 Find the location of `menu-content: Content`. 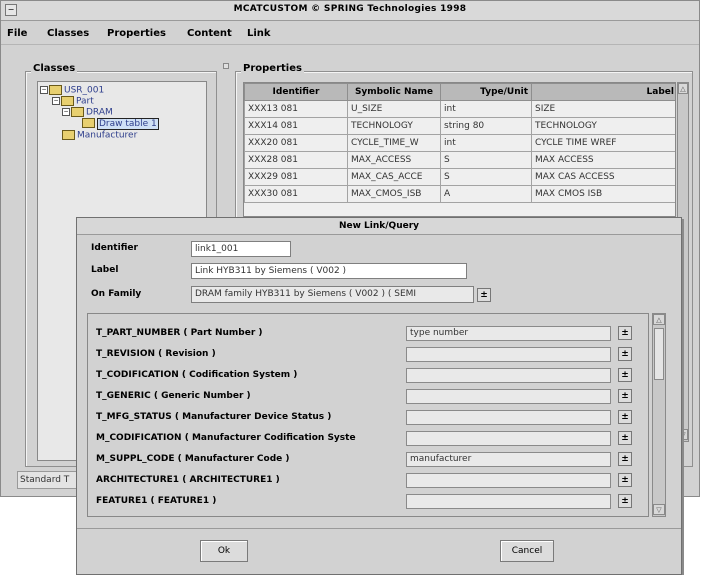

menu-content: Content is located at coordinates (209, 33).